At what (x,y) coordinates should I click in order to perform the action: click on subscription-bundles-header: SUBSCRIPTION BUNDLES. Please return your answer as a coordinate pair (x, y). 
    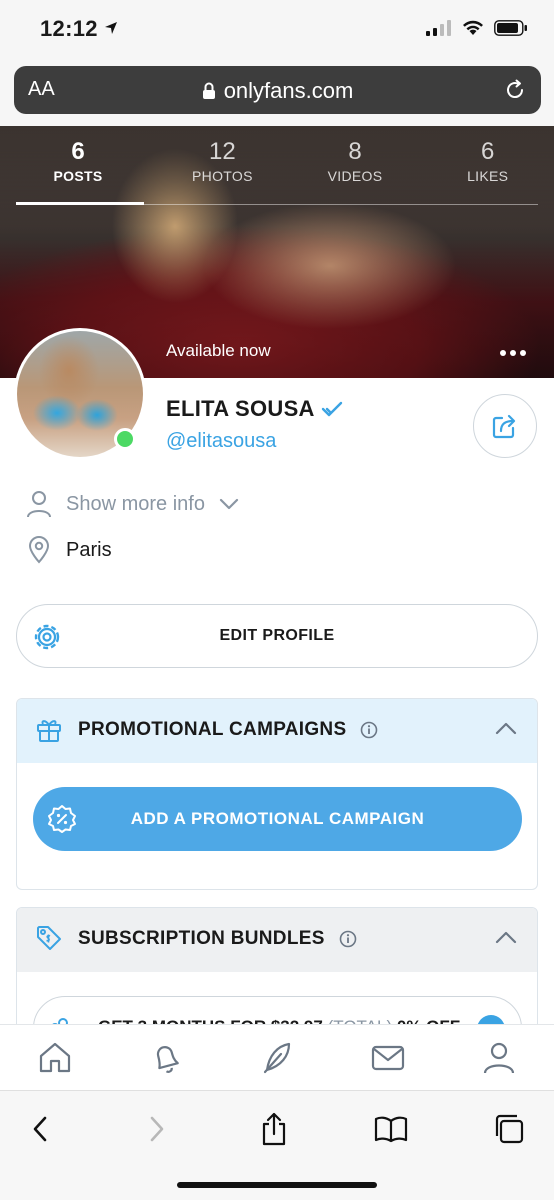
    Looking at the image, I should click on (277, 940).